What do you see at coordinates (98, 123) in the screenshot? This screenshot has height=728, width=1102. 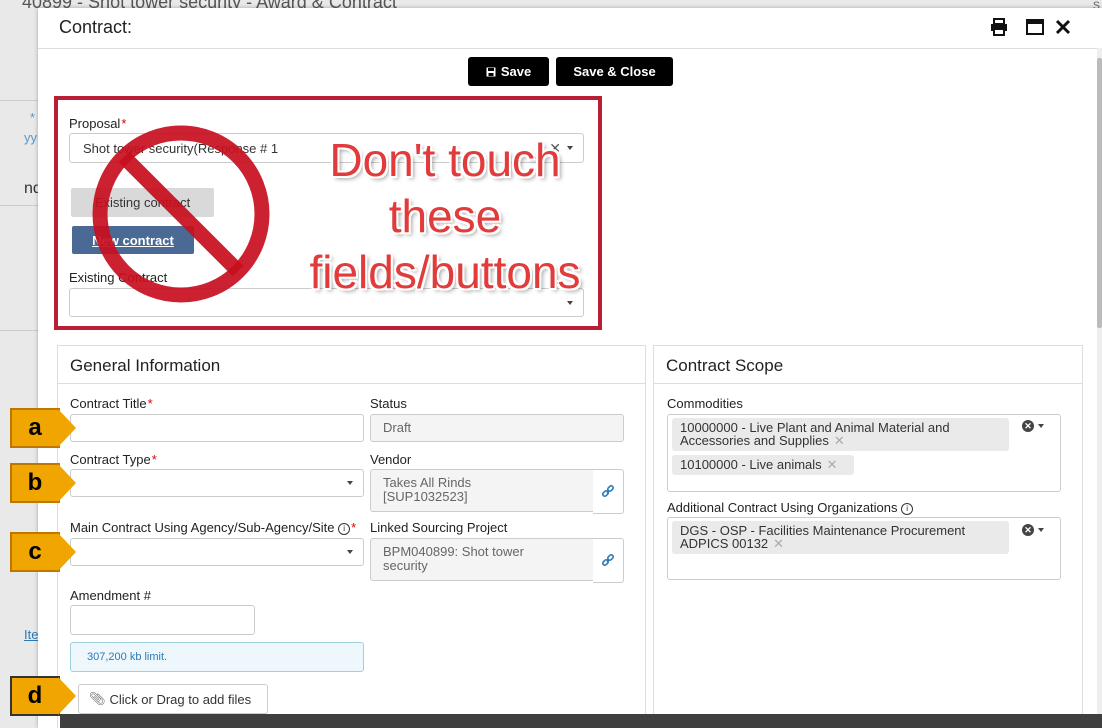 I see `proposal-label: Proposal*` at bounding box center [98, 123].